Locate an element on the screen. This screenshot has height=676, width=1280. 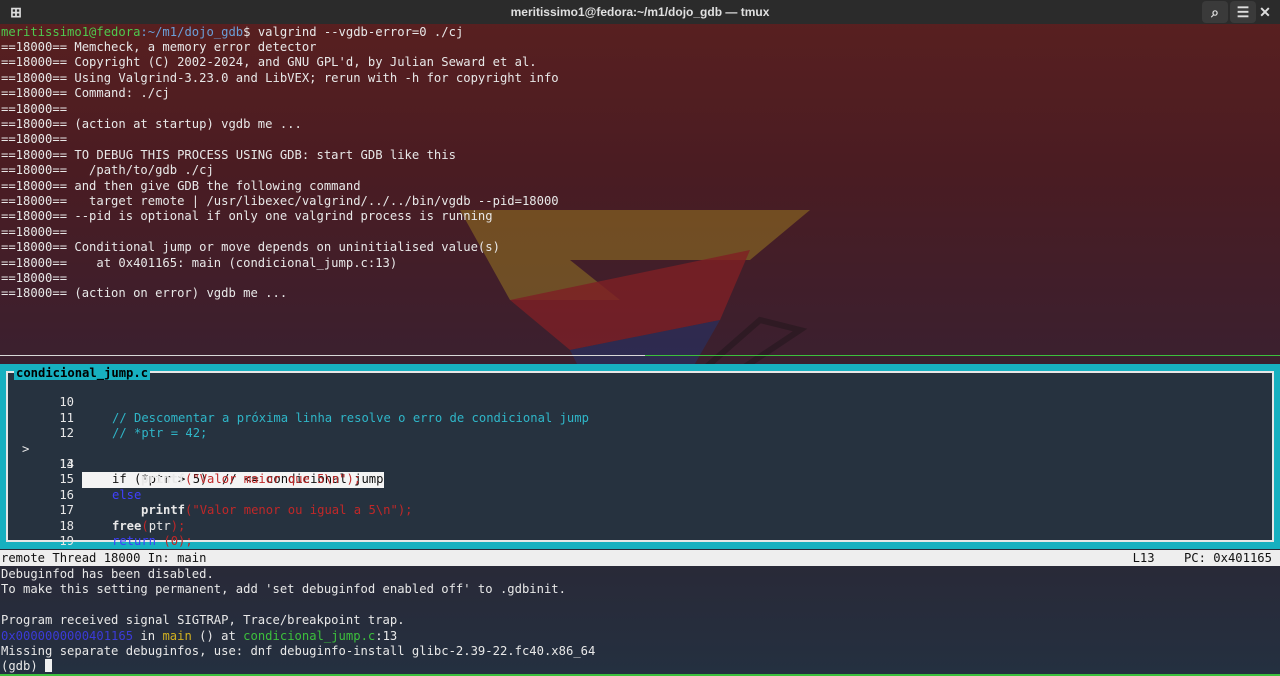
status-position: L13 PC: 0x401165 is located at coordinates (1202, 558).